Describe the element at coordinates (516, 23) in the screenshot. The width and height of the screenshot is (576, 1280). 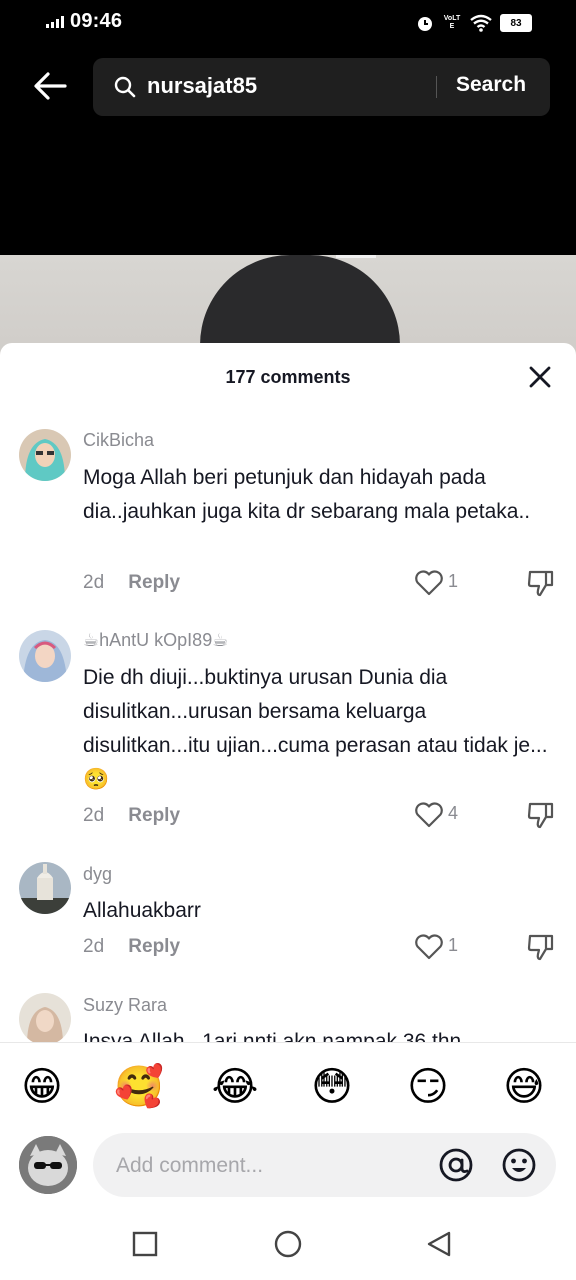
I see `battery-indicator: 83` at that location.